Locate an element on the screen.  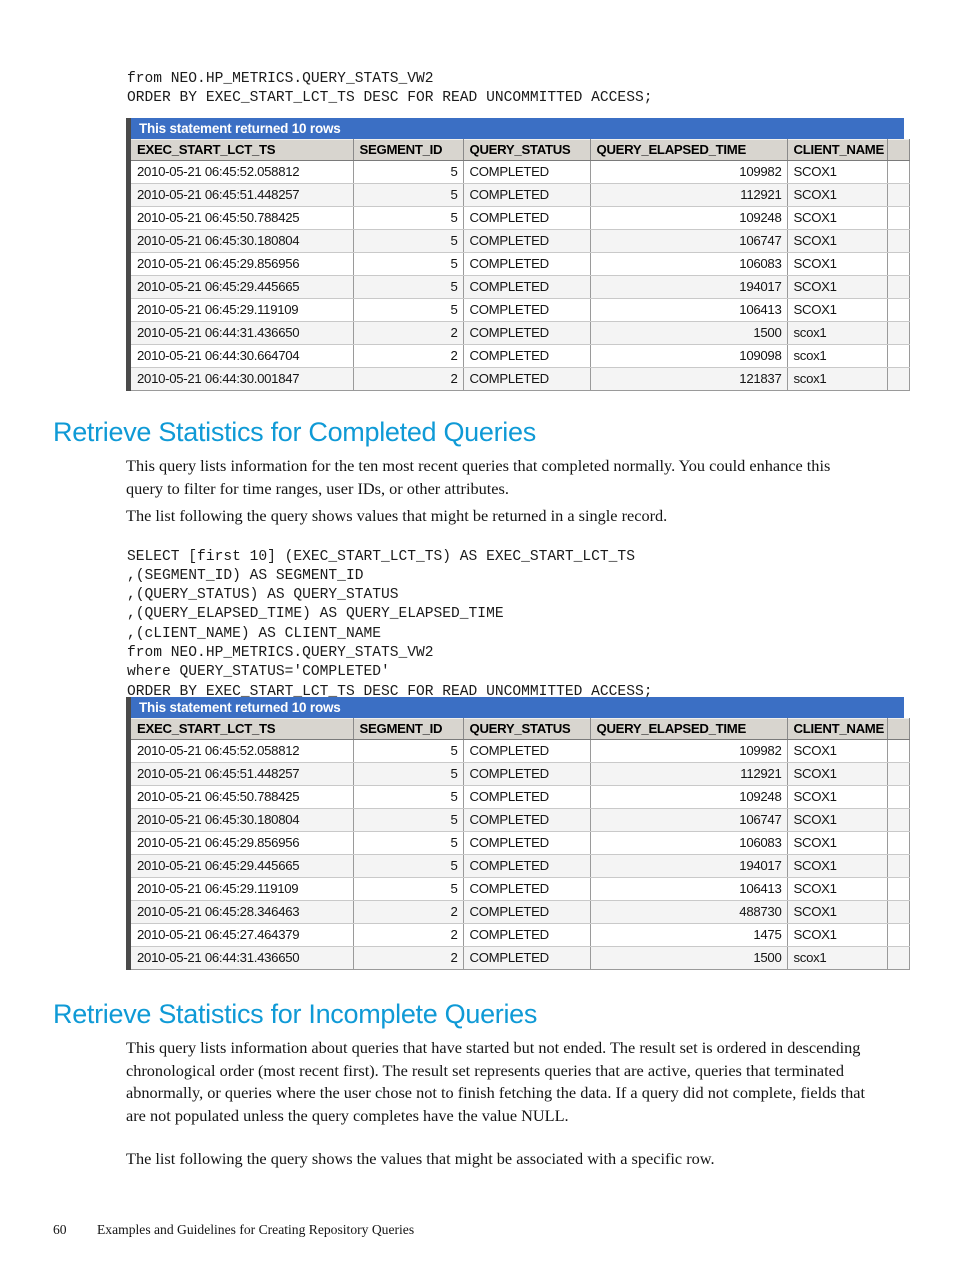
cell-exec-start-lct-ts: 2010-05-21 06:45:51.448257 is located at coordinates (242, 774).